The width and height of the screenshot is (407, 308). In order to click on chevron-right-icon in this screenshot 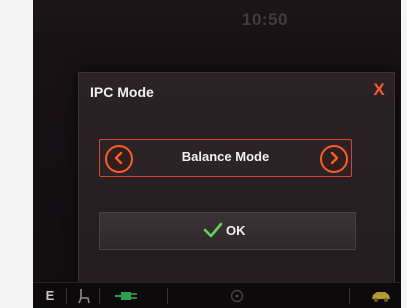, I will do `click(334, 158)`.